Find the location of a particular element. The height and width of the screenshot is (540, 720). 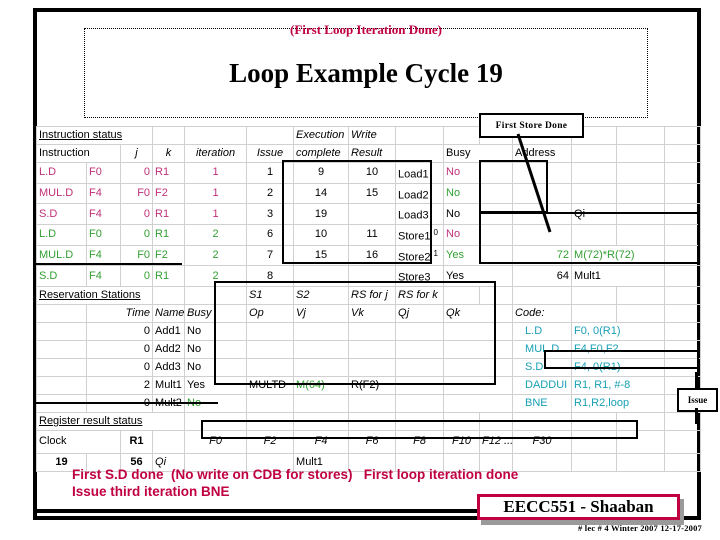

footer-badge: EECC551 - Shaaban is located at coordinates (578, 507).